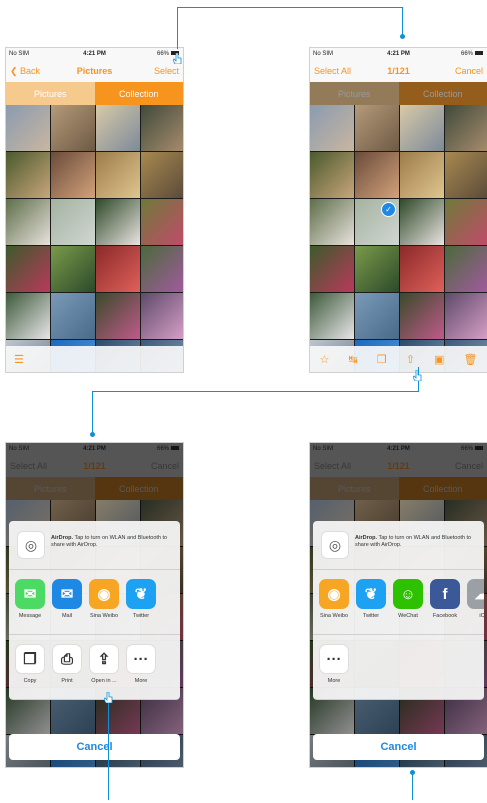  I want to click on tap-hand-icon, so click(417, 375).